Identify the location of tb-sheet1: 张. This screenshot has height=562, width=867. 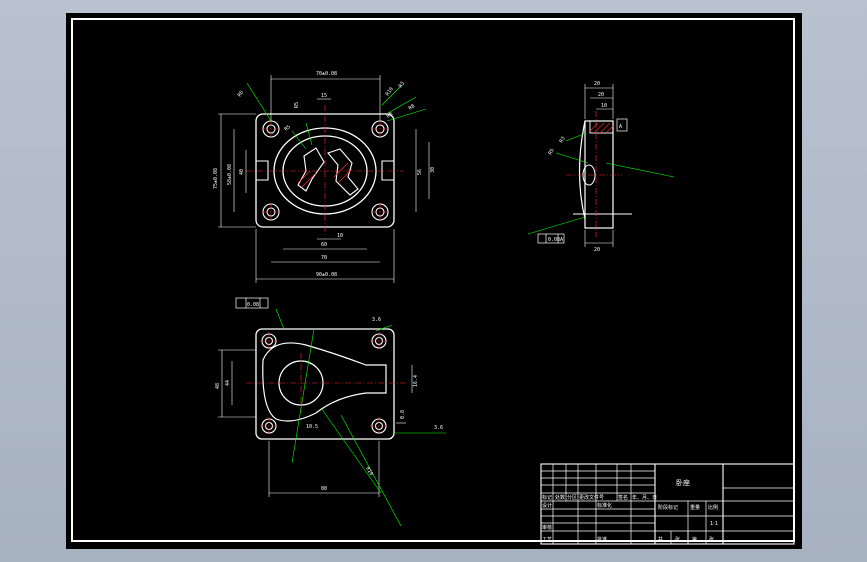
(677, 539).